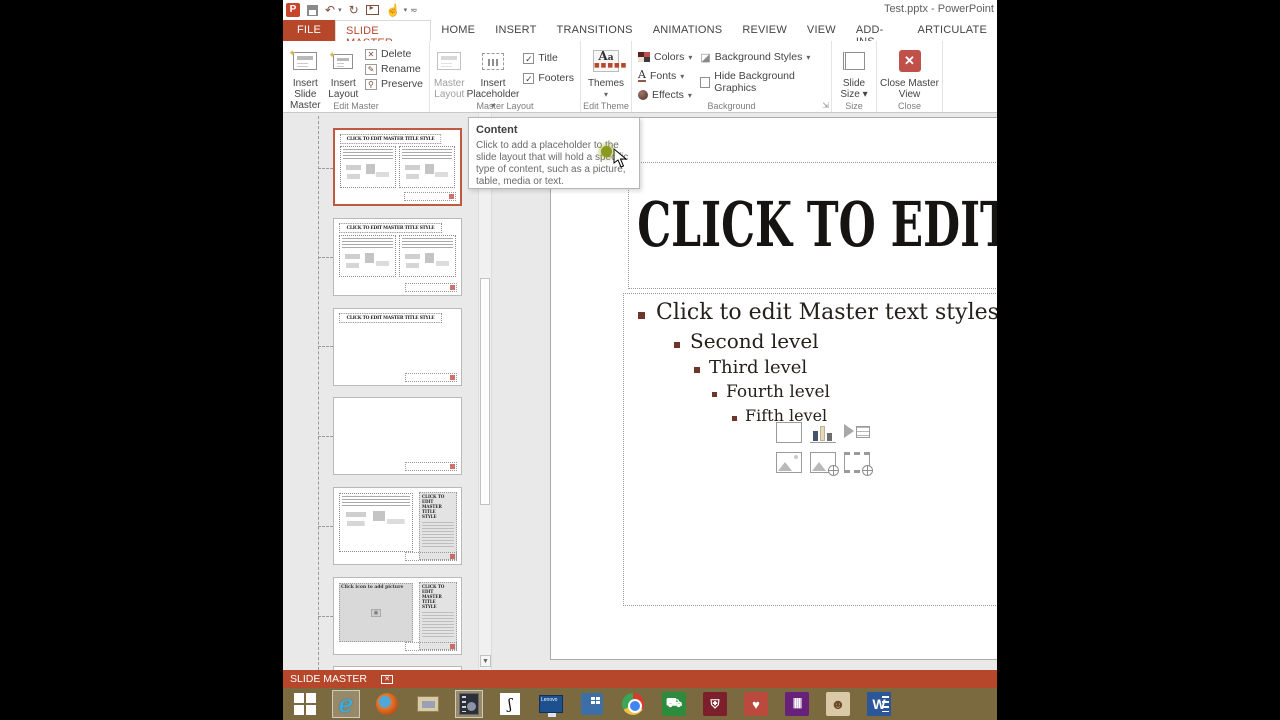  Describe the element at coordinates (428, 704) in the screenshot. I see `taskbar-printer` at that location.